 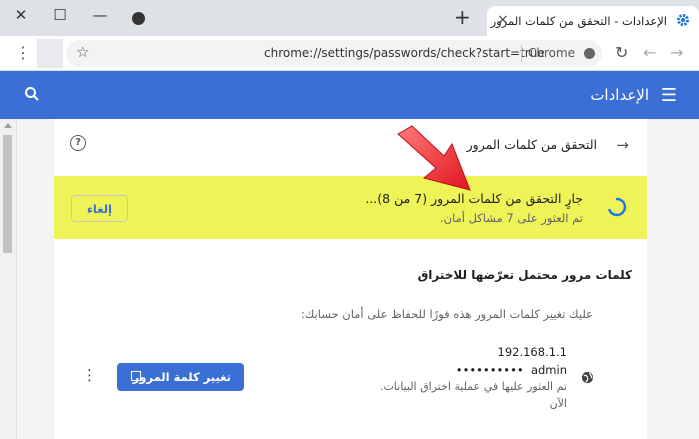 I want to click on settings-title: الإعدادات, so click(x=619, y=95).